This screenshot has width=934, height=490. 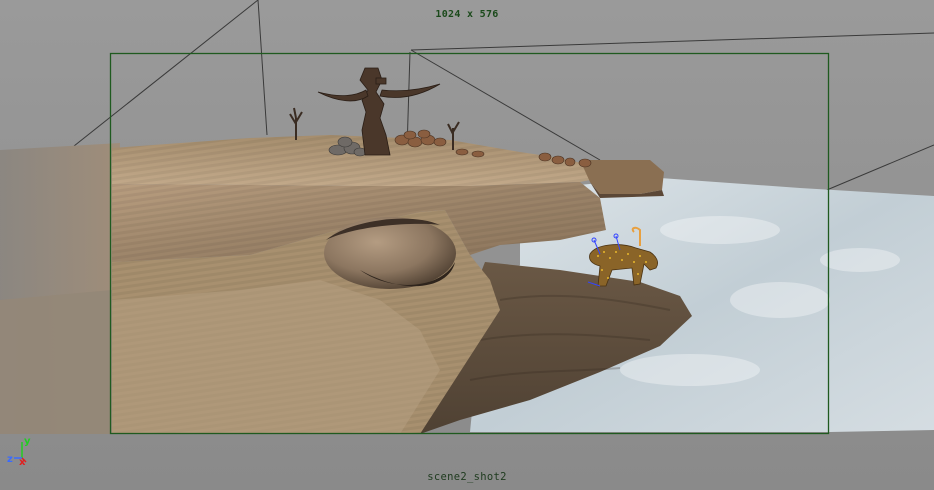 What do you see at coordinates (27, 441) in the screenshot?
I see `axis-y-label: y` at bounding box center [27, 441].